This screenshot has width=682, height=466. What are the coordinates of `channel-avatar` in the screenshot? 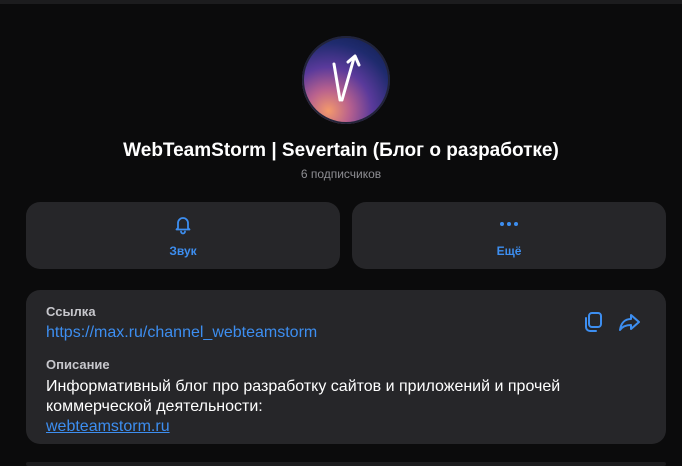 It's located at (346, 80).